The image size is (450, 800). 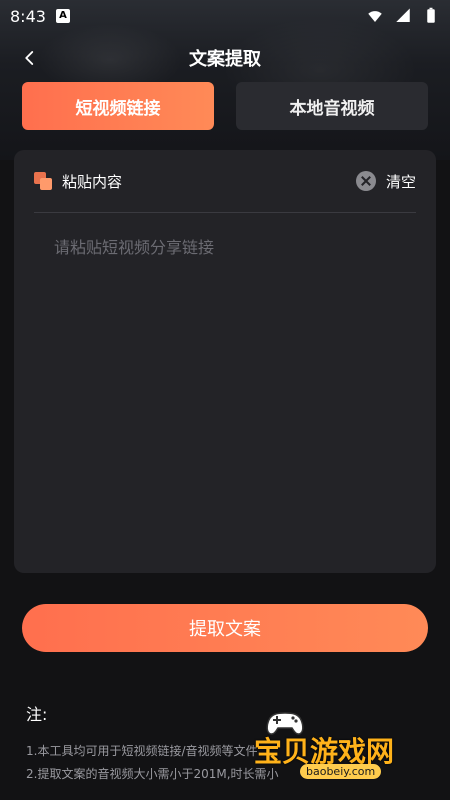 What do you see at coordinates (92, 181) in the screenshot?
I see `paste-label: 粘贴内容` at bounding box center [92, 181].